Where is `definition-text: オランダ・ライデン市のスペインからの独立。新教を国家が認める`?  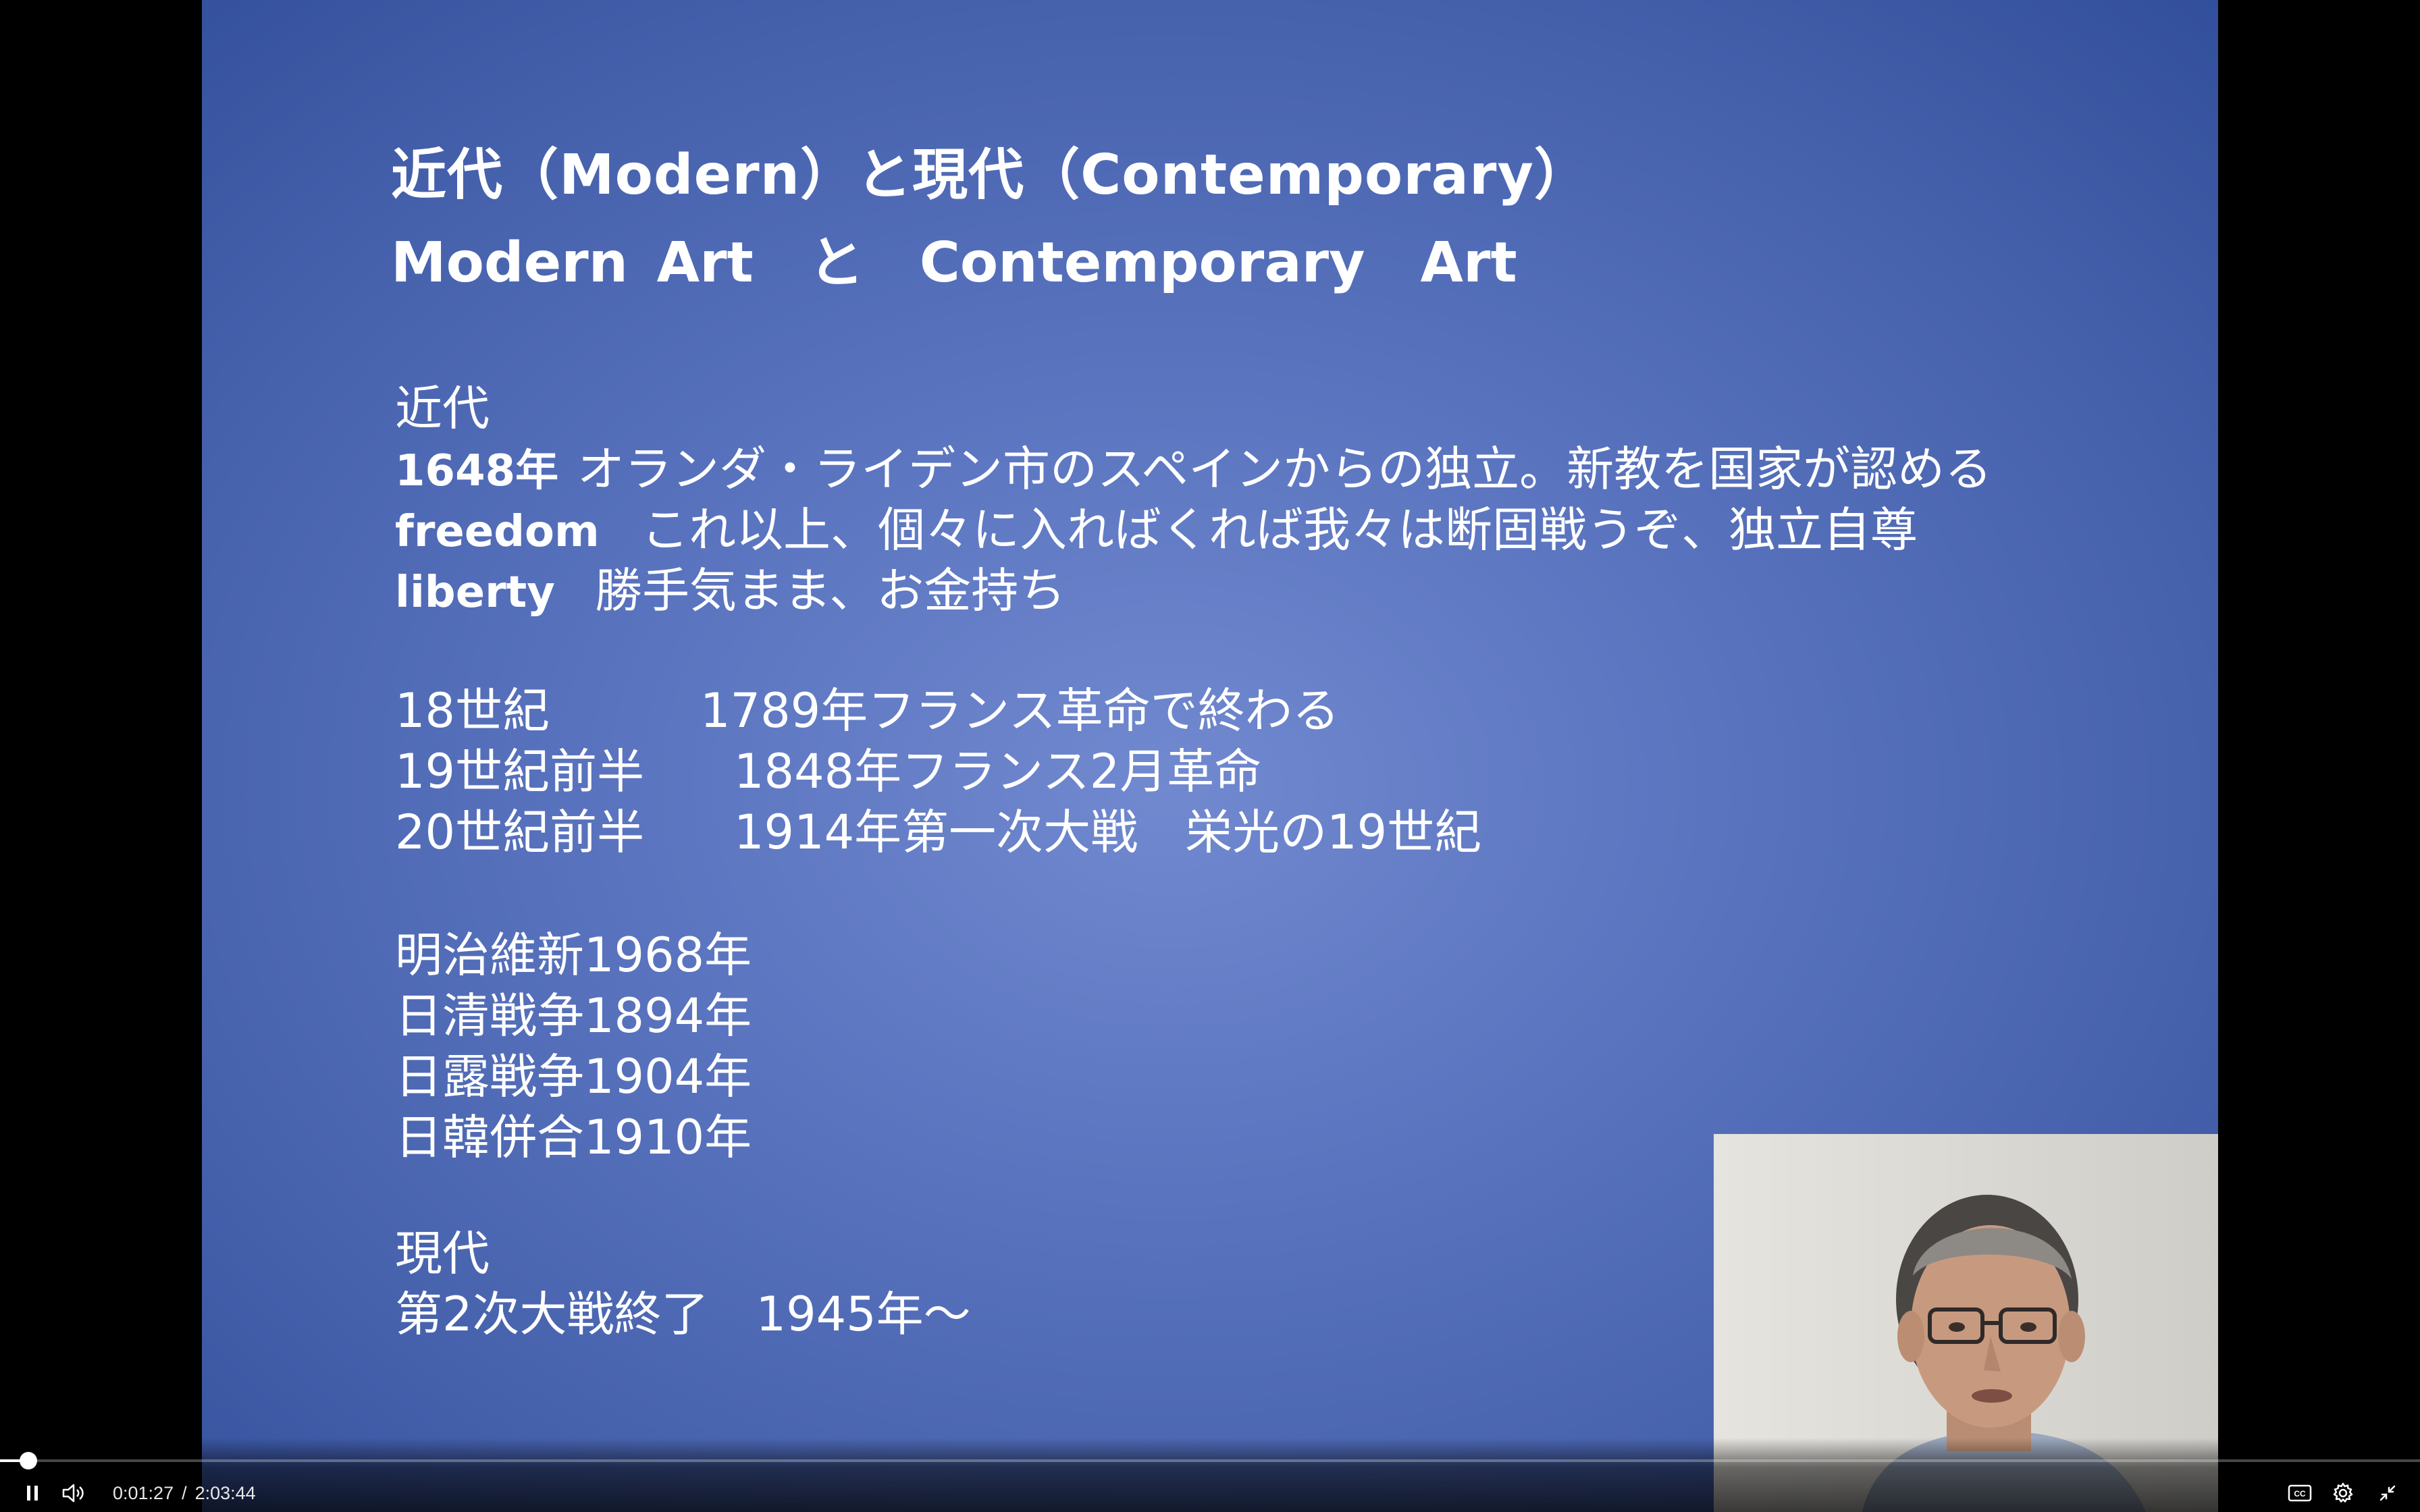
definition-text: オランダ・ライデン市のスペインからの独立。新教を国家が認める is located at coordinates (1285, 469).